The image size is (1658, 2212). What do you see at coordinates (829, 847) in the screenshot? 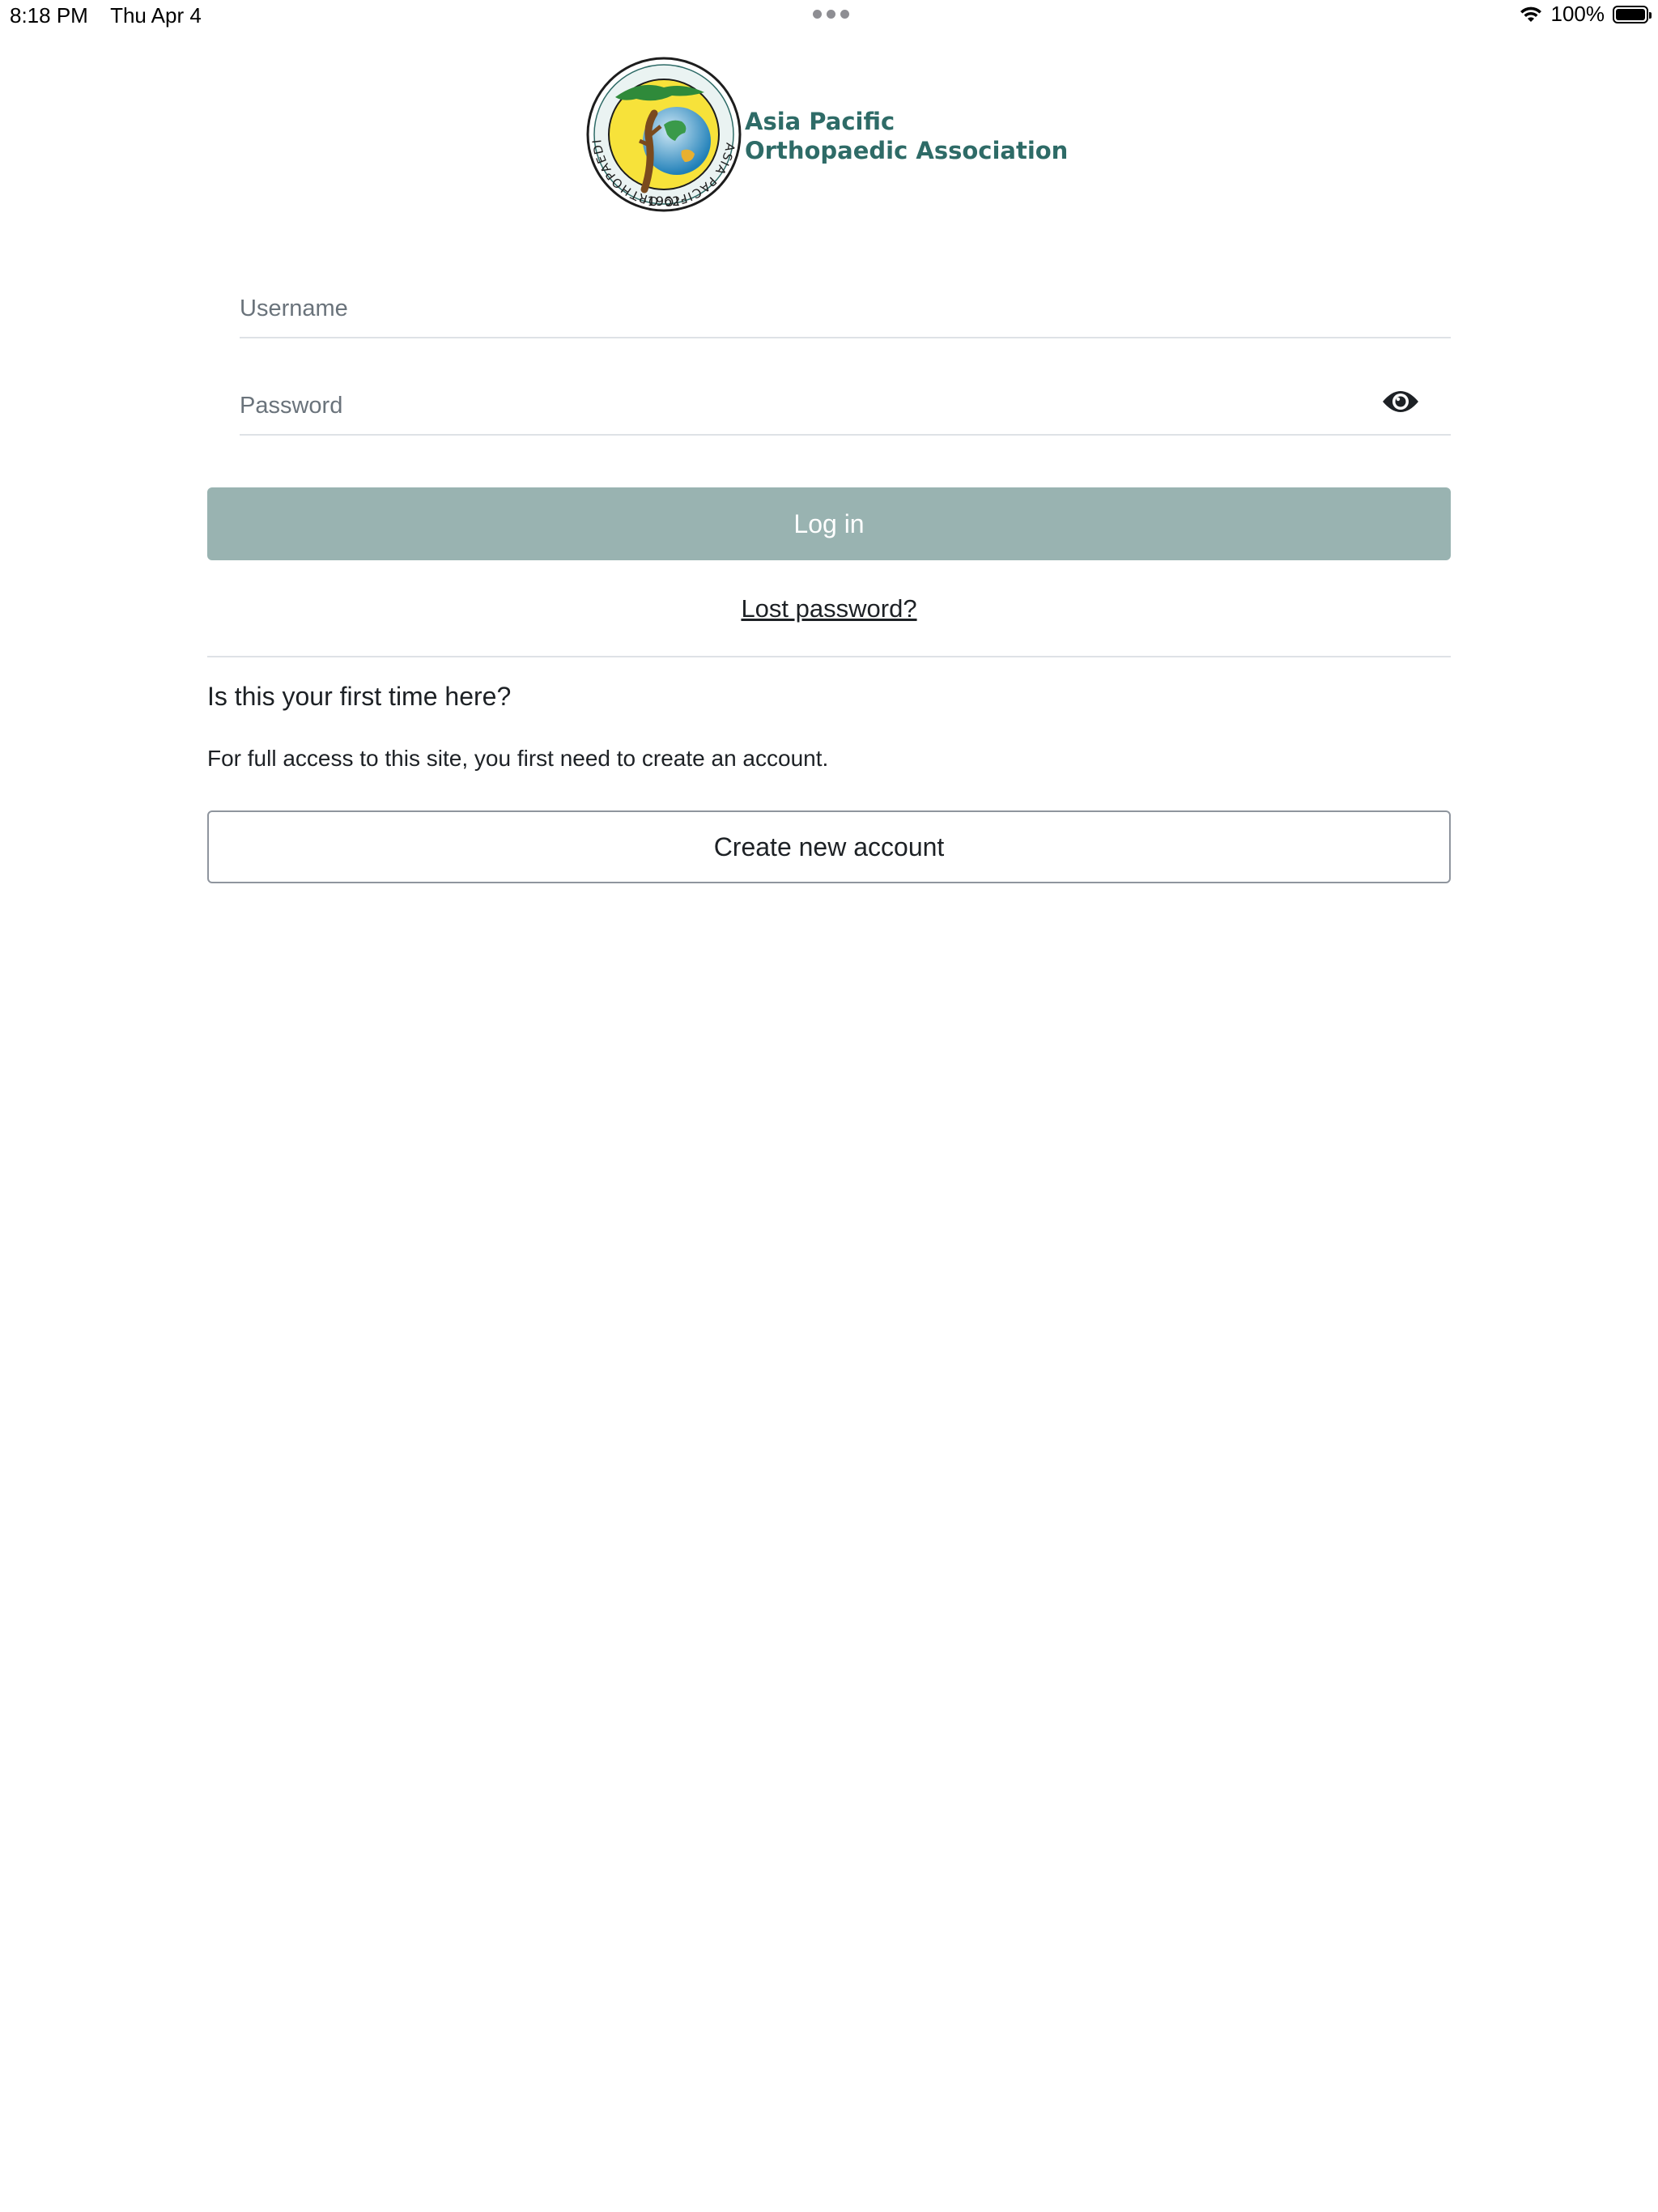
I see `create-account-button: Create new account` at bounding box center [829, 847].